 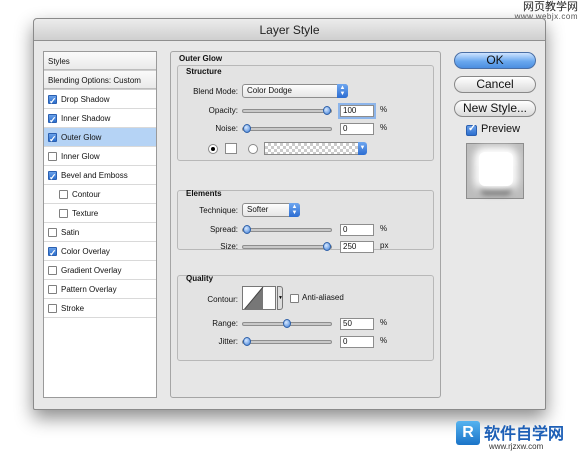 I want to click on spread-unit: %, so click(x=384, y=228).